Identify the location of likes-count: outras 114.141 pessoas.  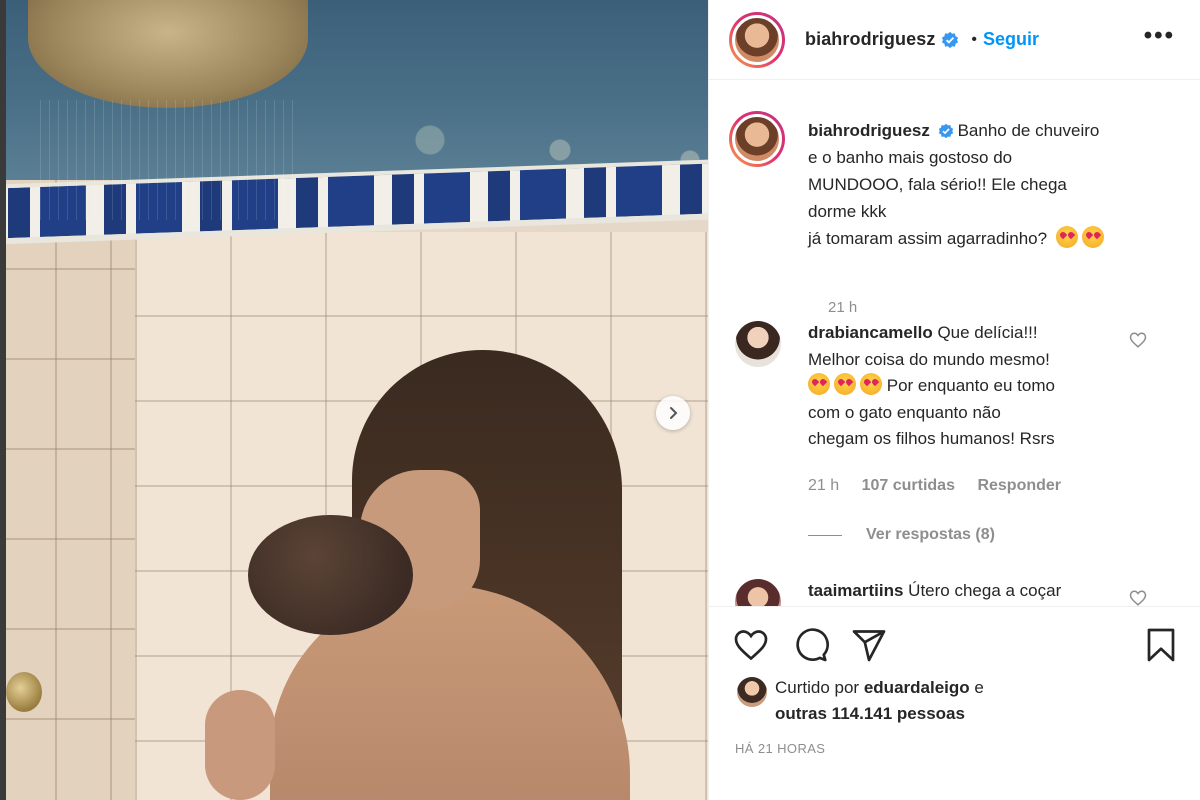
(870, 713).